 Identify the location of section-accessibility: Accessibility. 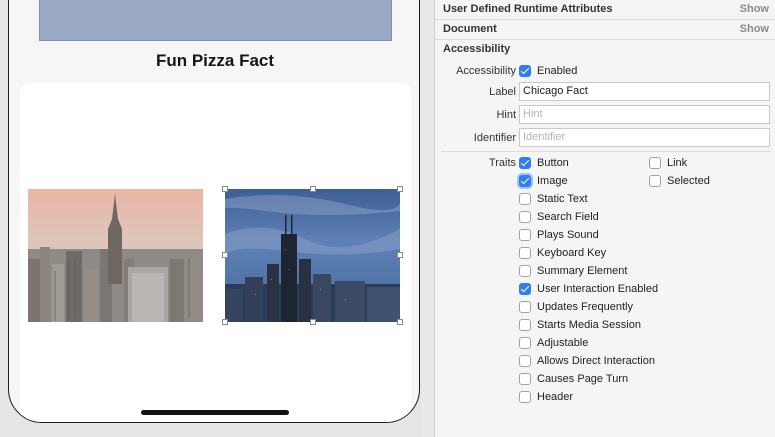
(605, 50).